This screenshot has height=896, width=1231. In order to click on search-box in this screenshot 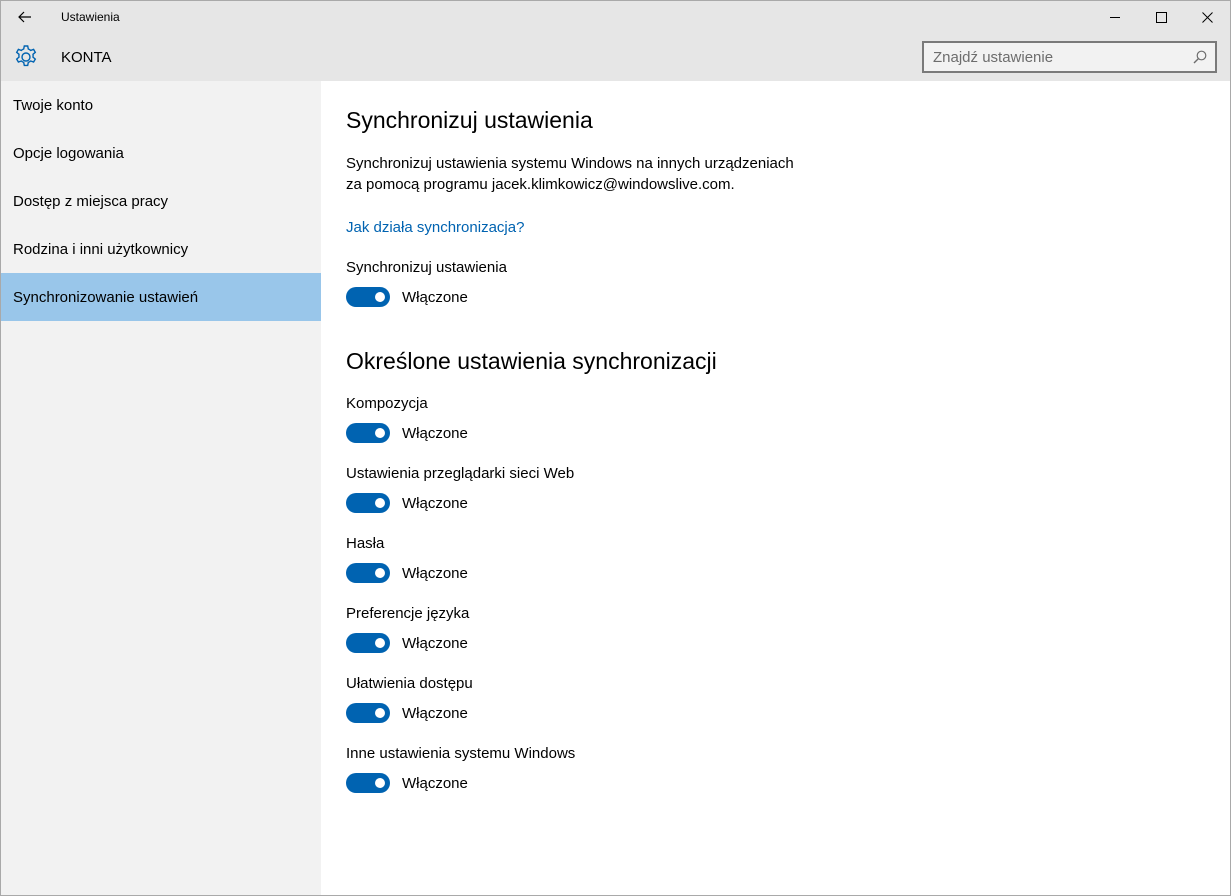, I will do `click(1069, 57)`.